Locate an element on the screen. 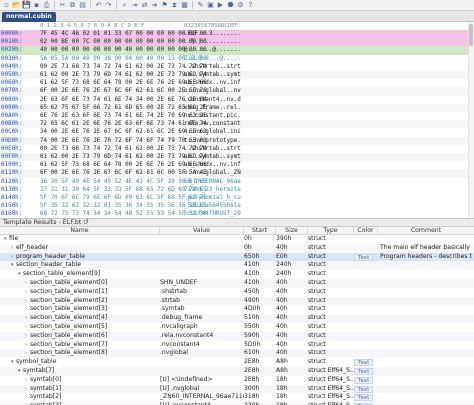 The height and width of the screenshot is (405, 474). tree-row: ▾ file 0h 390h struct is located at coordinates (237, 239).